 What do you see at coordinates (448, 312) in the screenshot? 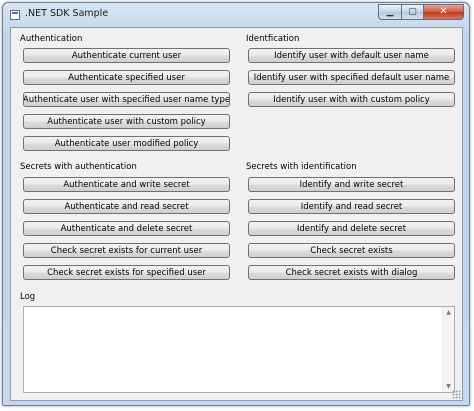
I see `scroll-up-icon: ▲` at bounding box center [448, 312].